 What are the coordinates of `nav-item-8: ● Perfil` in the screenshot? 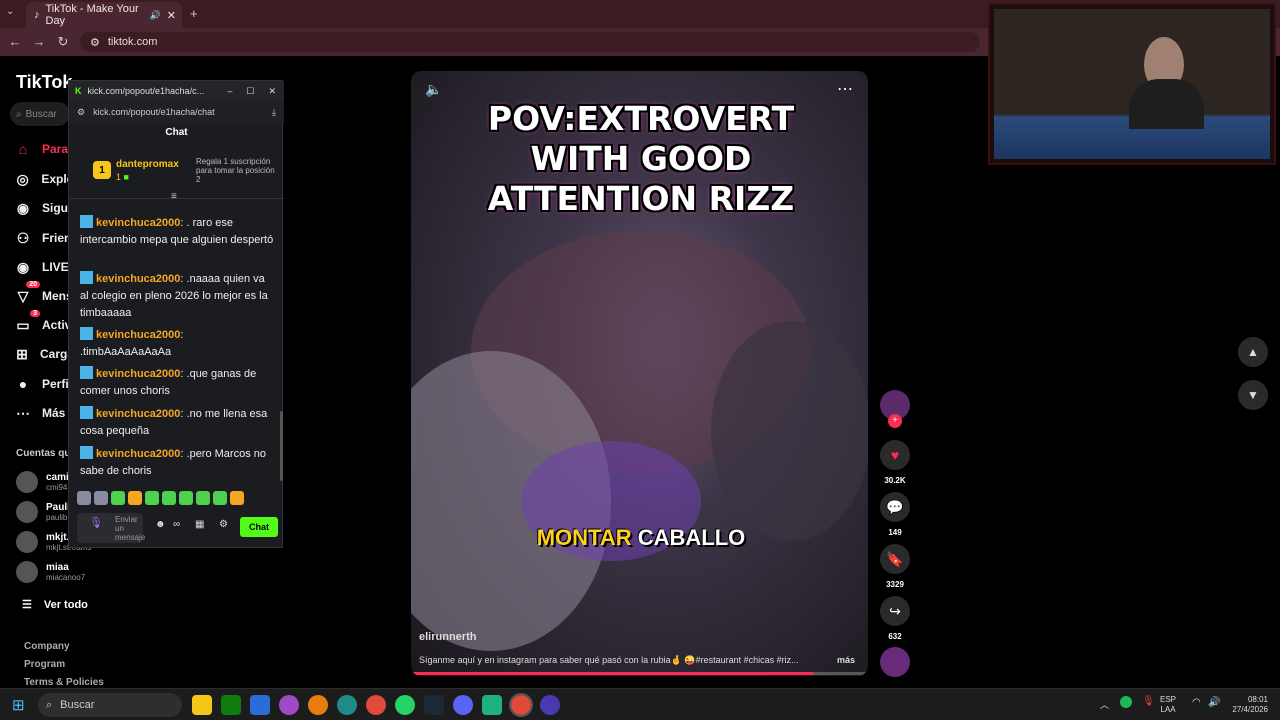 It's located at (44, 384).